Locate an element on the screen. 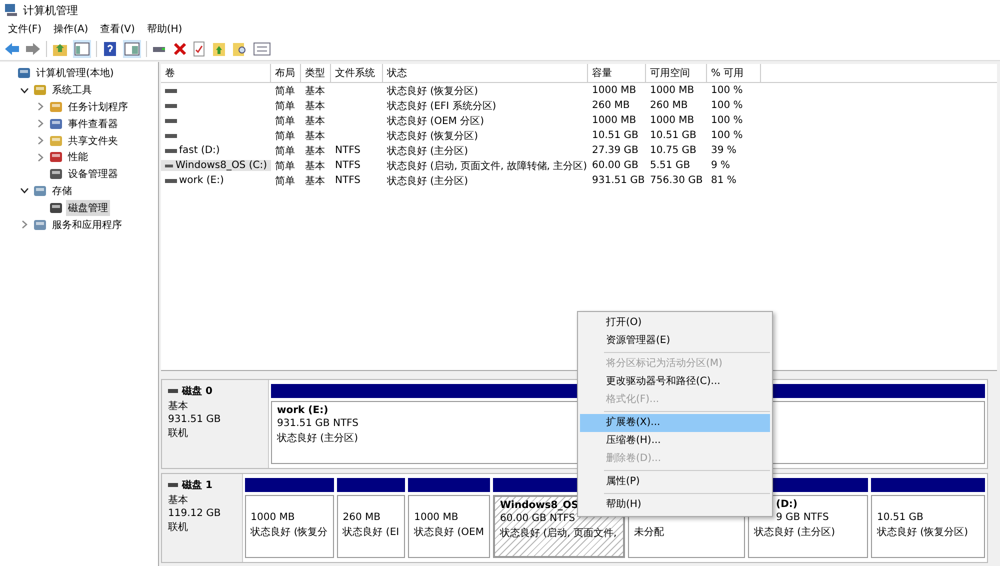 Image resolution: width=1000 pixels, height=566 pixels. column-header: 文件系统 is located at coordinates (357, 73).